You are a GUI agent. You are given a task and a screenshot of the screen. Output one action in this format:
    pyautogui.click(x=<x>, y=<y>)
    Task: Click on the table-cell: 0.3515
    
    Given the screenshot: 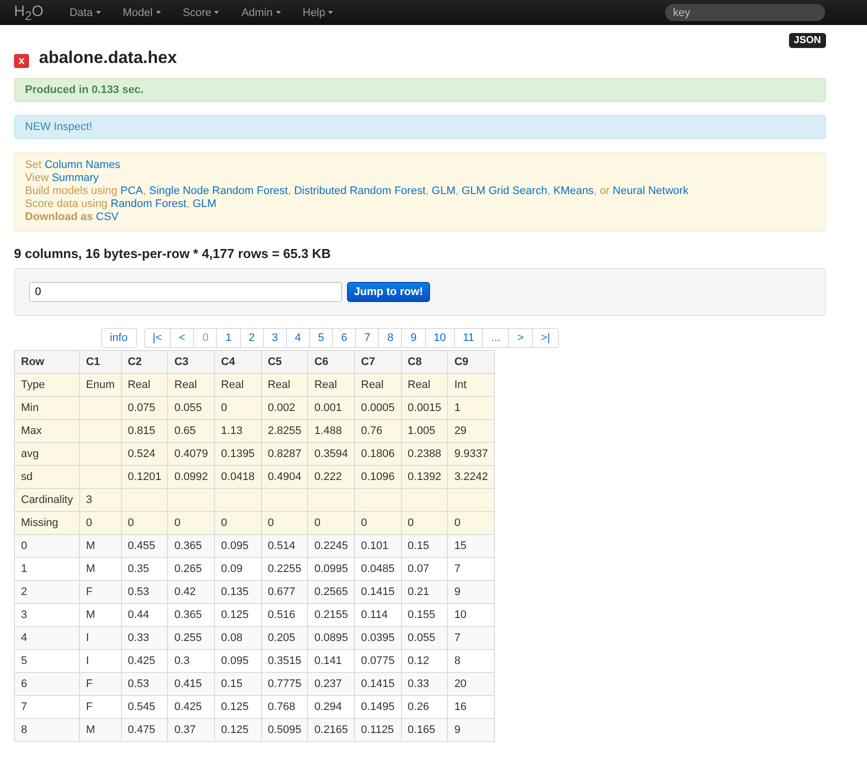 What is the action you would take?
    pyautogui.click(x=284, y=661)
    